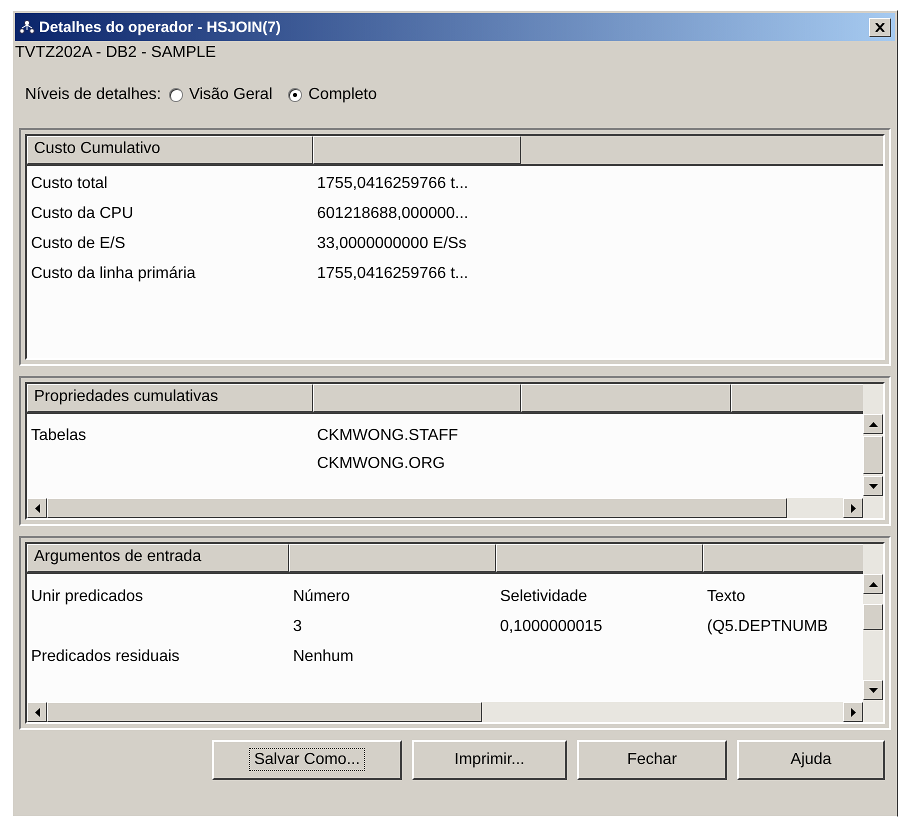  Describe the element at coordinates (220, 95) in the screenshot. I see `radio-option: Visão Geral` at that location.